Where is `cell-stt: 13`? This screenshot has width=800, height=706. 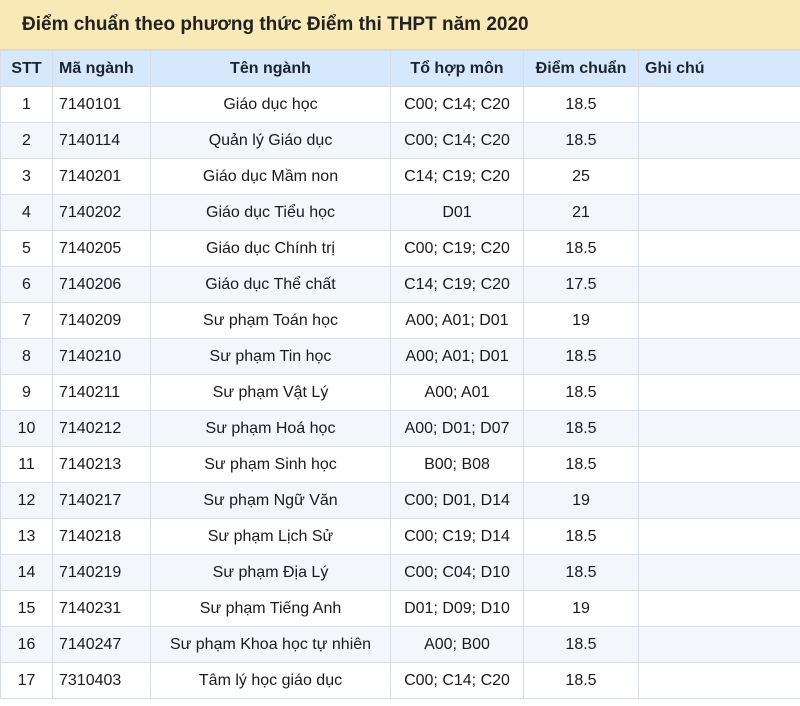 cell-stt: 13 is located at coordinates (26, 536).